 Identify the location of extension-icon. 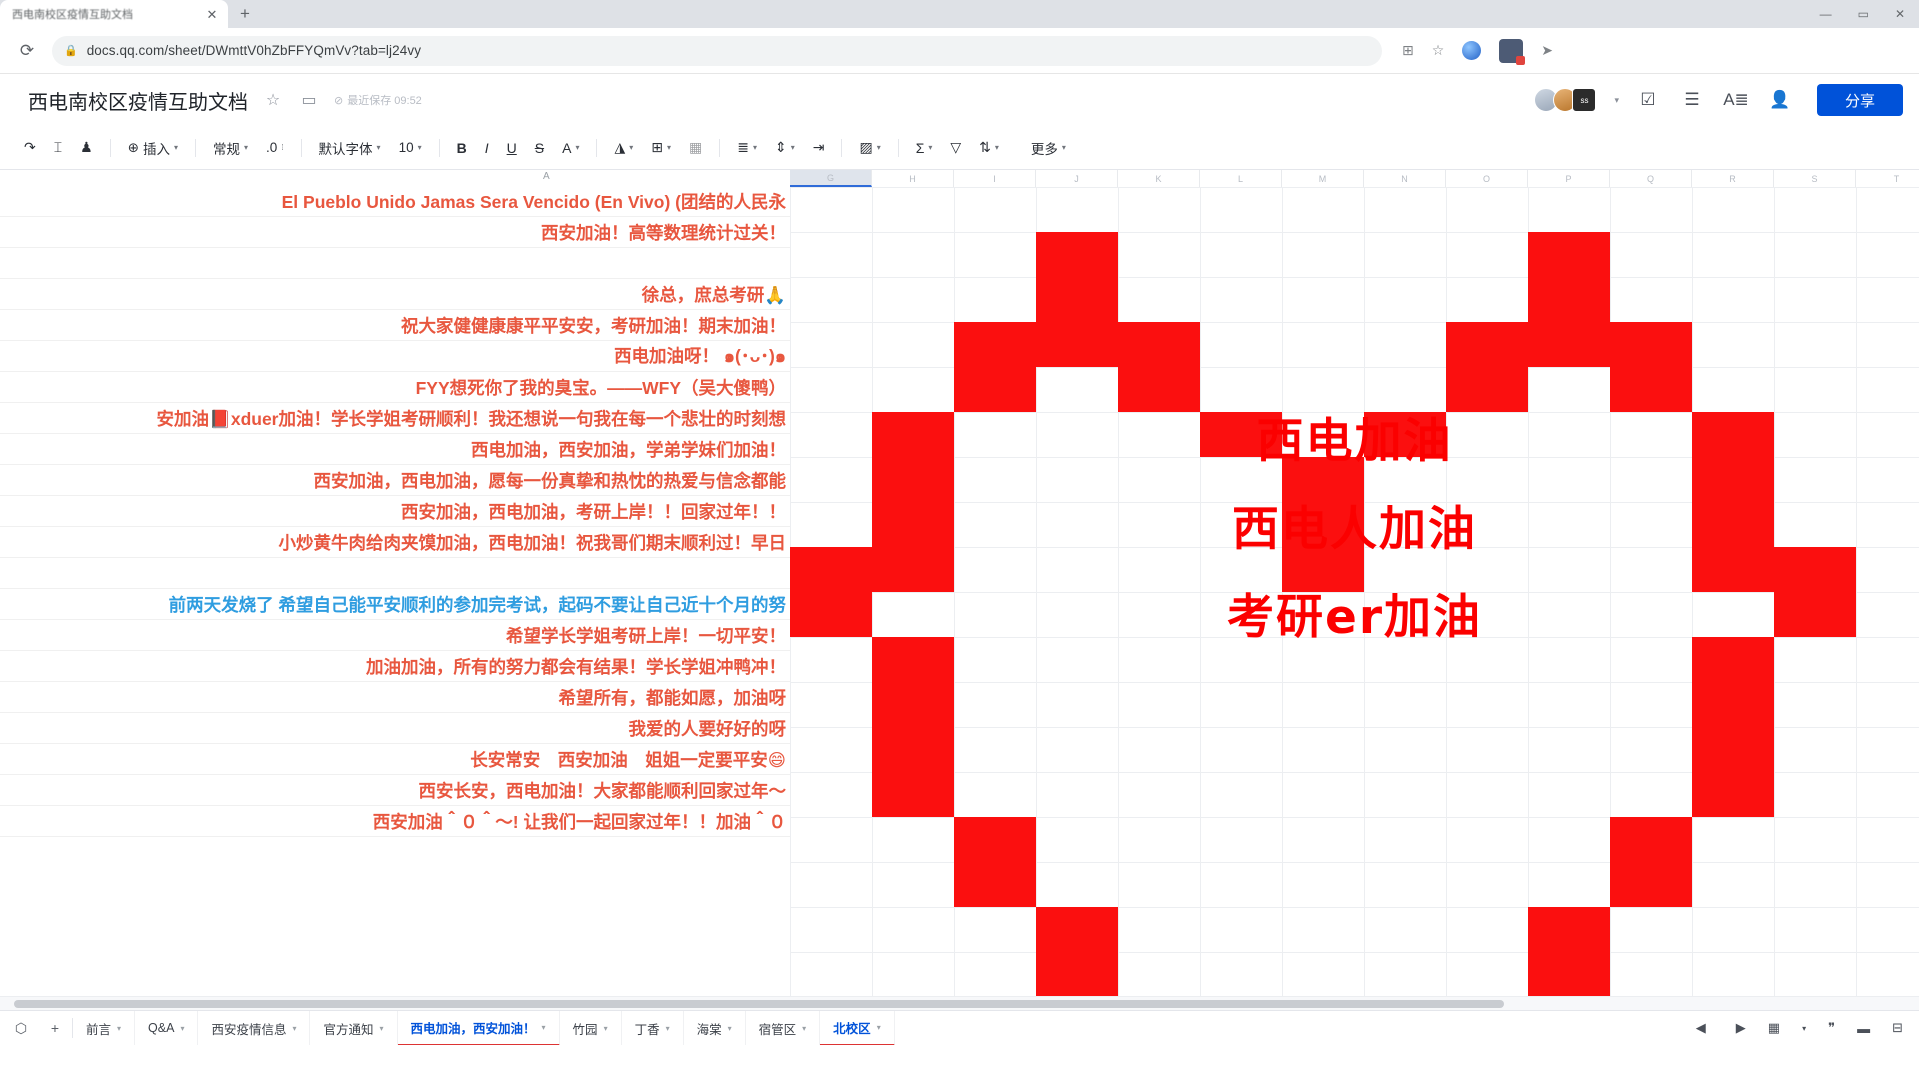
(1472, 50).